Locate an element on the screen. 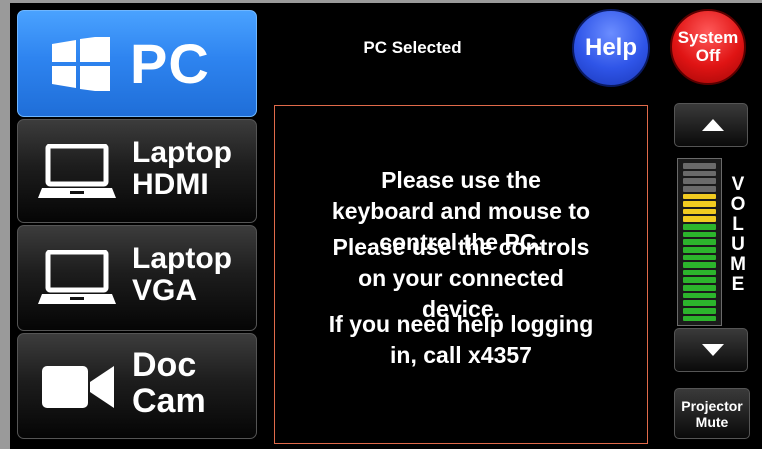 The height and width of the screenshot is (449, 762). volume-label: VOLUME is located at coordinates (738, 235).